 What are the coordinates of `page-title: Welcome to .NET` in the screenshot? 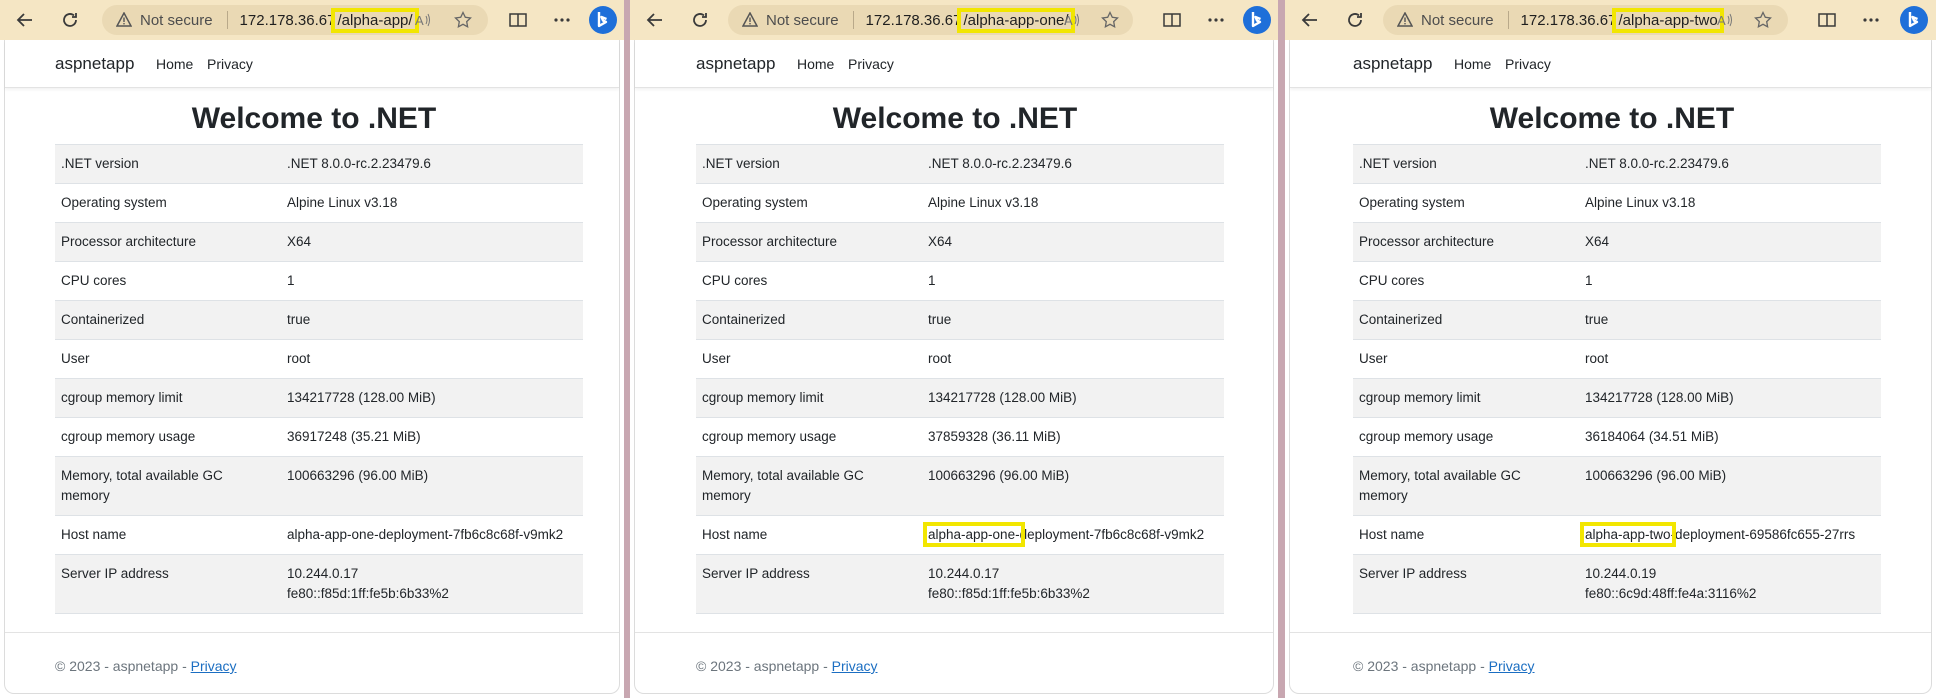 It's located at (314, 118).